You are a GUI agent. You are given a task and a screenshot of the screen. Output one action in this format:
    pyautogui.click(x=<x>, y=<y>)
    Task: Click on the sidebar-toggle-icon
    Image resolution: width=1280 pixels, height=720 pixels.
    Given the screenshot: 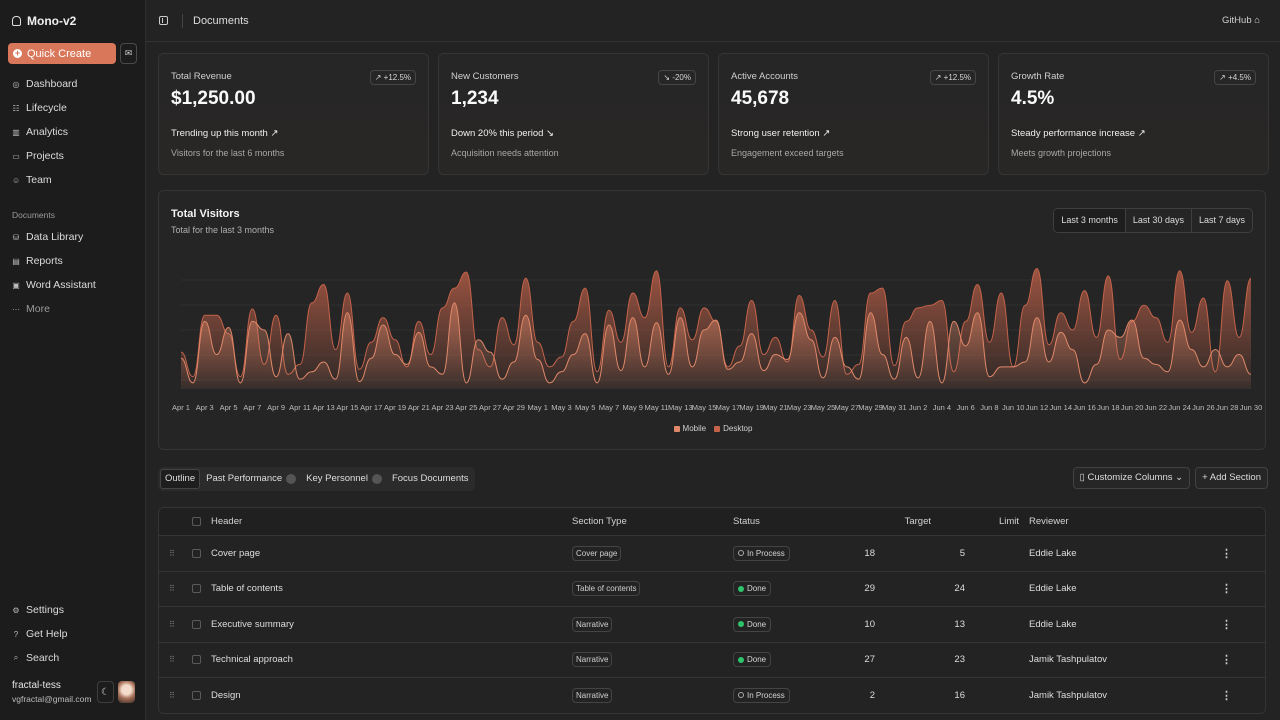 What is the action you would take?
    pyautogui.click(x=163, y=20)
    